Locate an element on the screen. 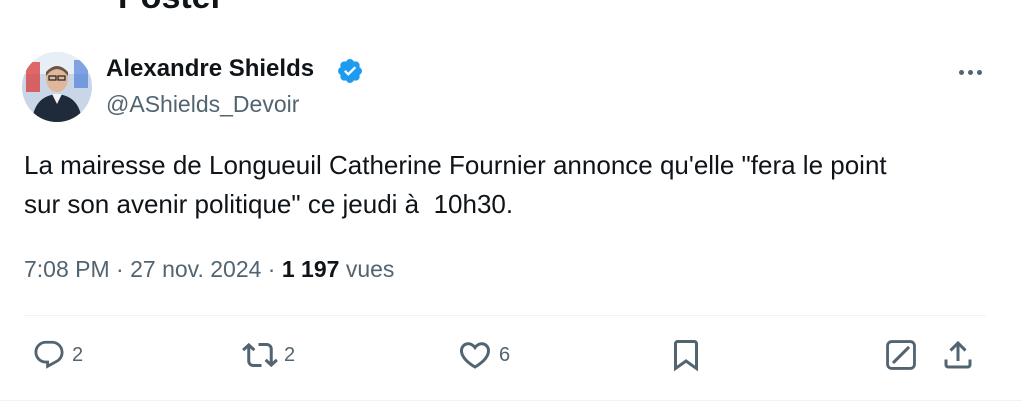 The height and width of the screenshot is (404, 1022). retweet-button: 2 is located at coordinates (268, 355).